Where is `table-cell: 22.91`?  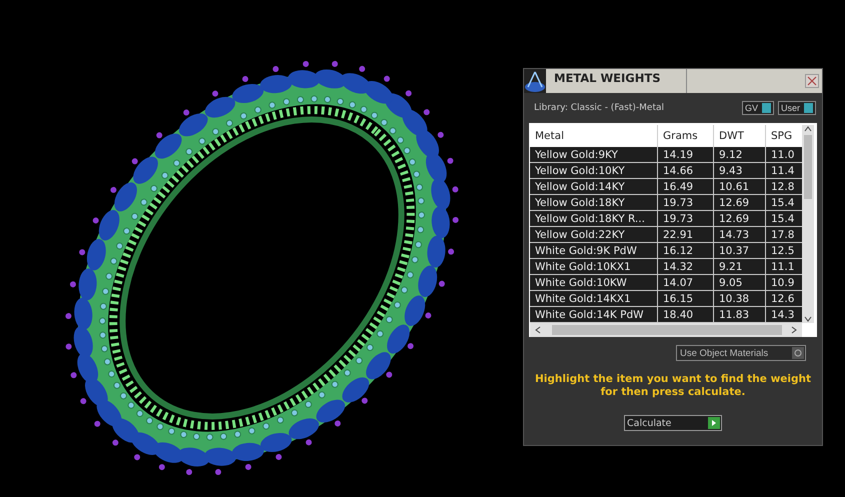
table-cell: 22.91 is located at coordinates (686, 235).